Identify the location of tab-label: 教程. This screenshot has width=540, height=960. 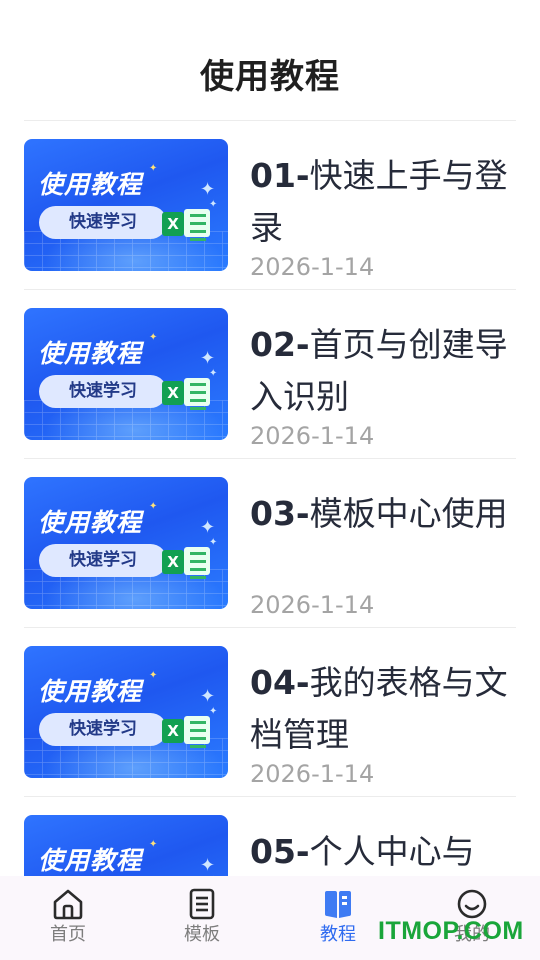
(338, 934).